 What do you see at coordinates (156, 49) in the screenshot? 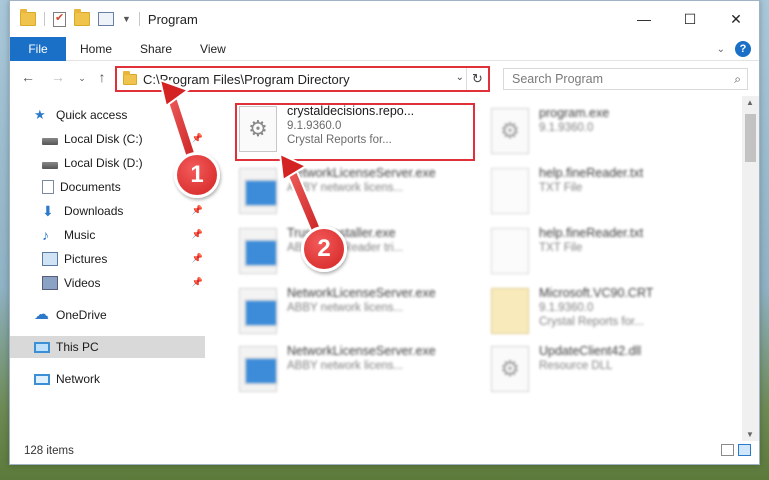
I see `tab-share: Share` at bounding box center [156, 49].